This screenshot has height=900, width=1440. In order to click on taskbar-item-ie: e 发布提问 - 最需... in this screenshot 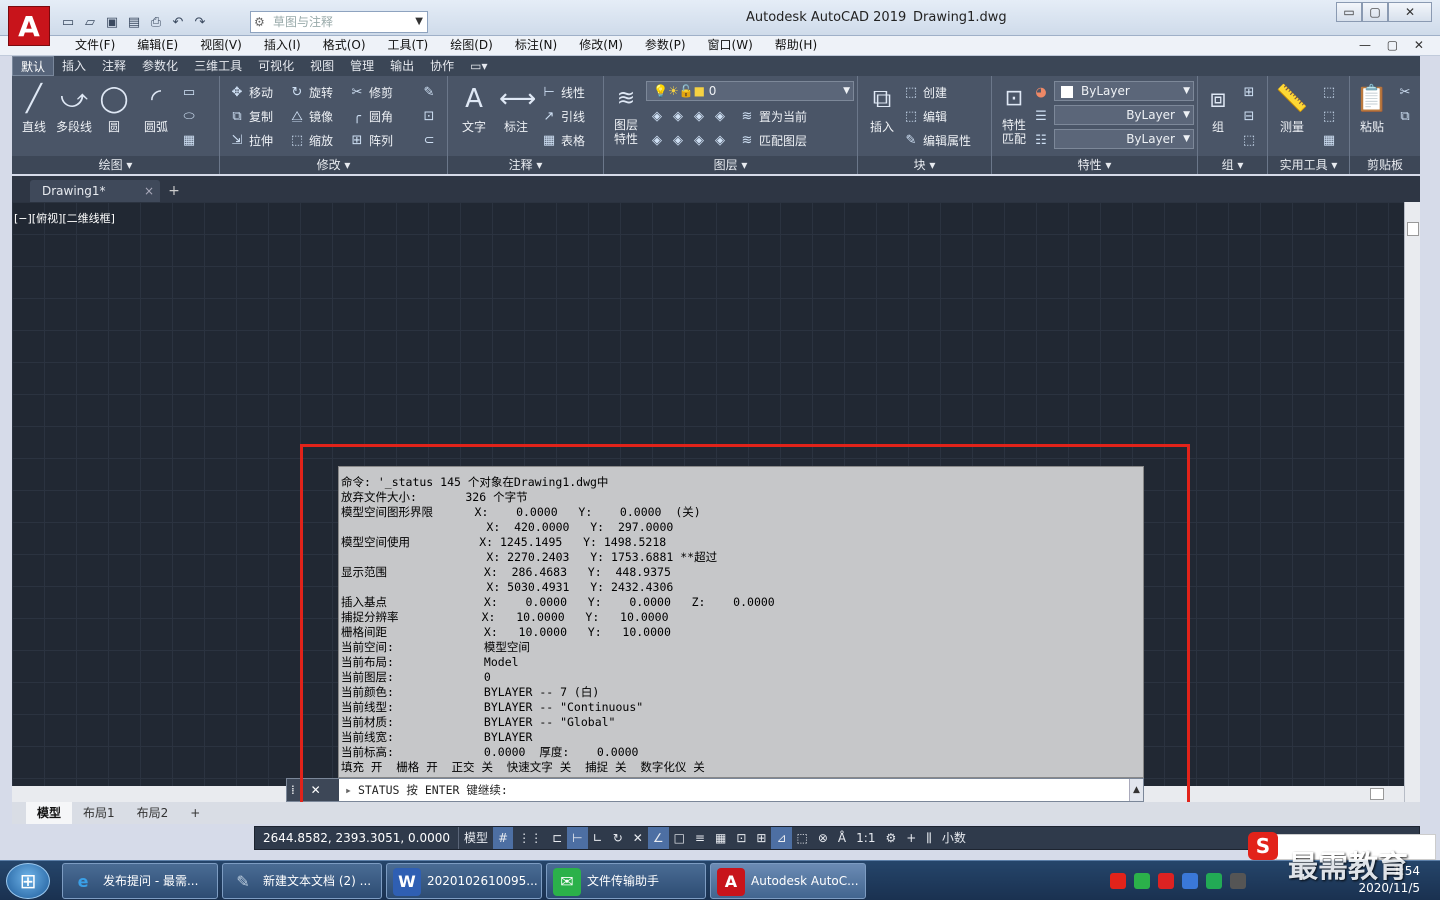, I will do `click(140, 881)`.